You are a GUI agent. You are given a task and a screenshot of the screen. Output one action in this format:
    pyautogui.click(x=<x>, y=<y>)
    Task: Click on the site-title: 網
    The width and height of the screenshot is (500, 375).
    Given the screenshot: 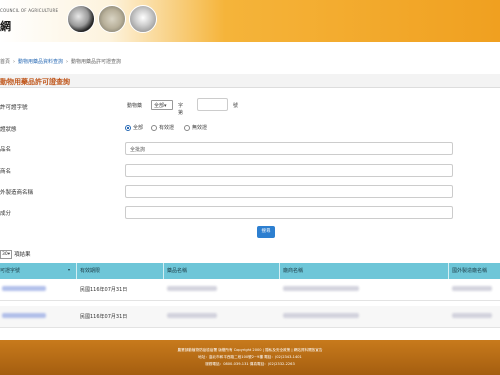 What is the action you would take?
    pyautogui.click(x=5, y=26)
    